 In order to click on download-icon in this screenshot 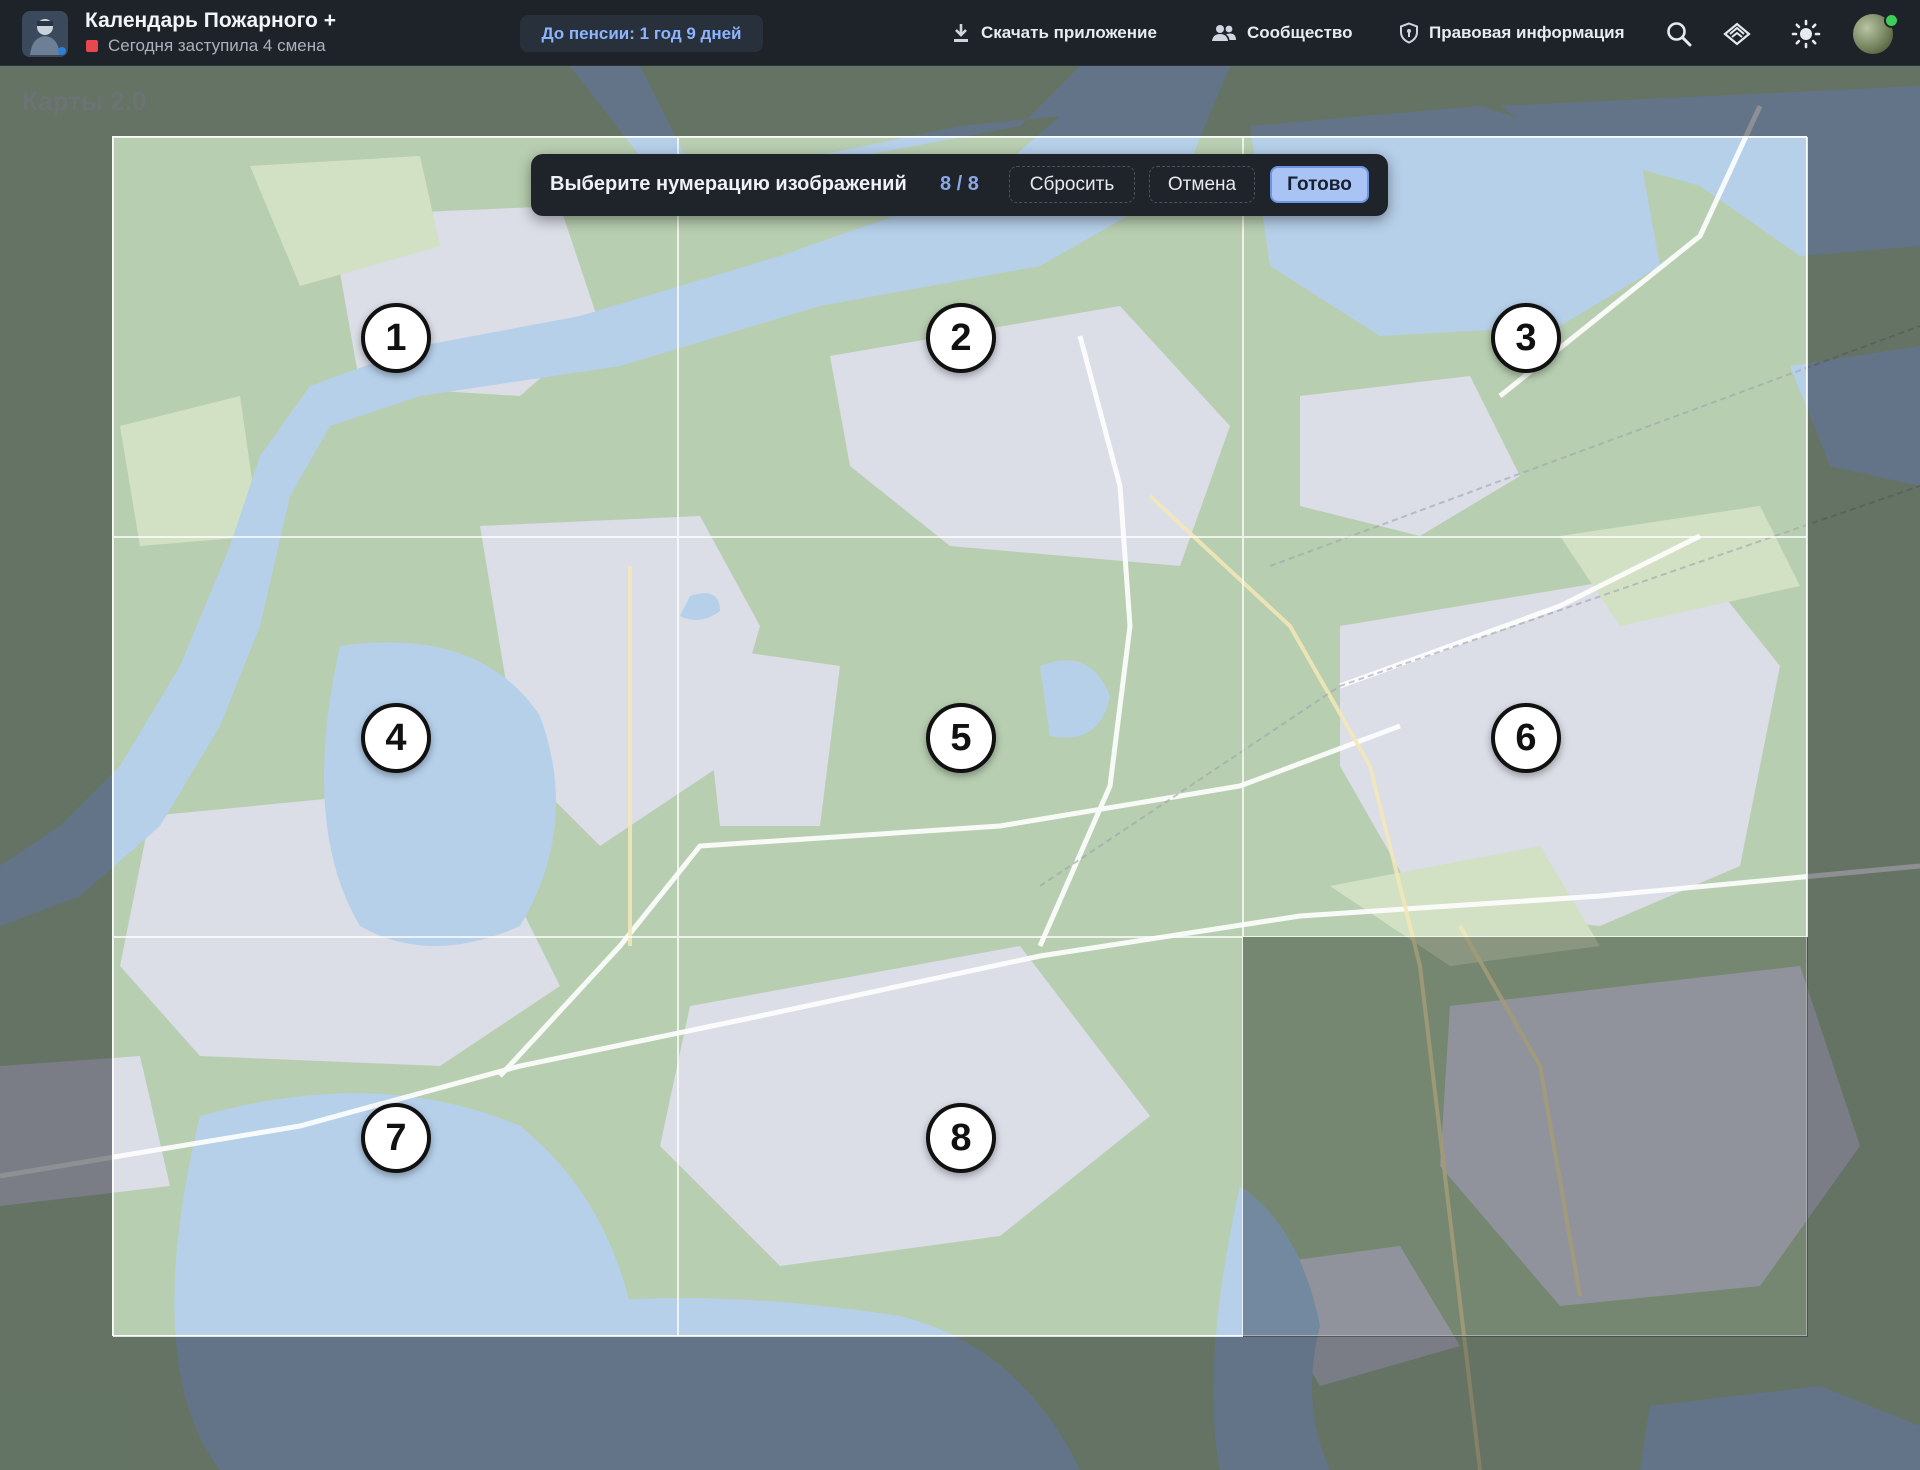, I will do `click(961, 33)`.